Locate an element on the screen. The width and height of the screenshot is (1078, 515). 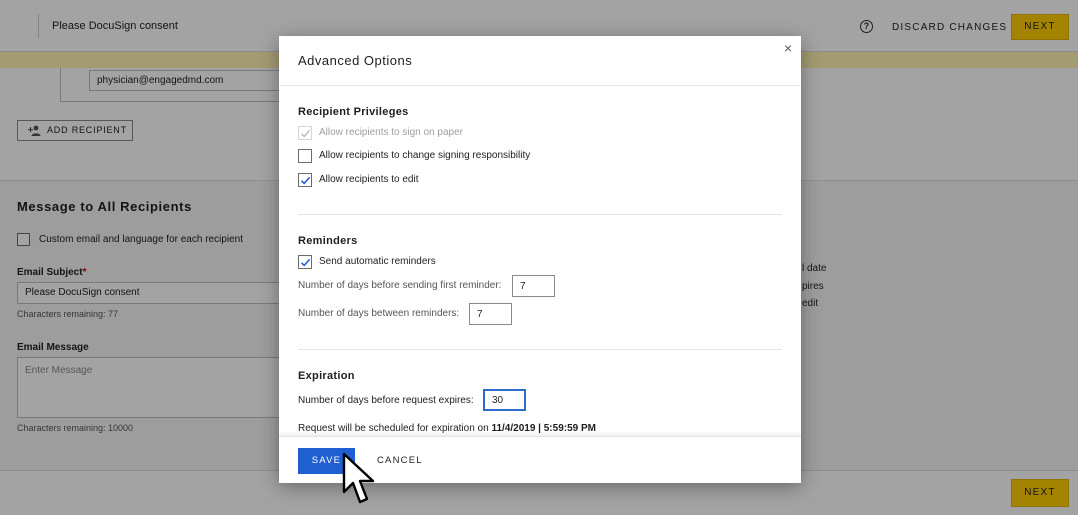
expiration-days-label: Number of days before request expires: is located at coordinates (386, 400).